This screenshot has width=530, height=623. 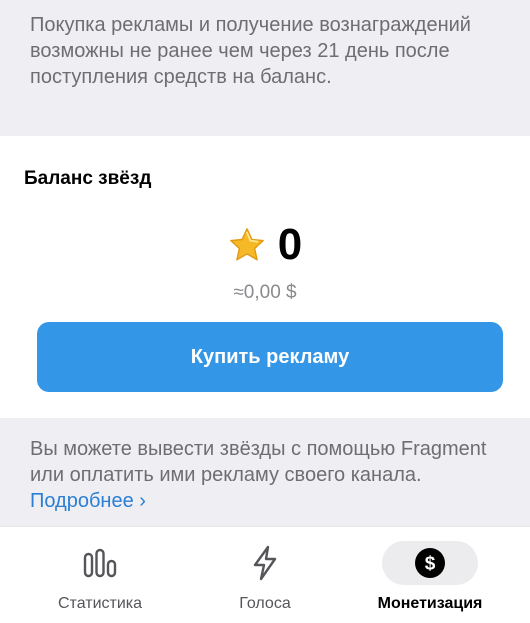 What do you see at coordinates (88, 501) in the screenshot?
I see `learn-more-link: Подробнее ›` at bounding box center [88, 501].